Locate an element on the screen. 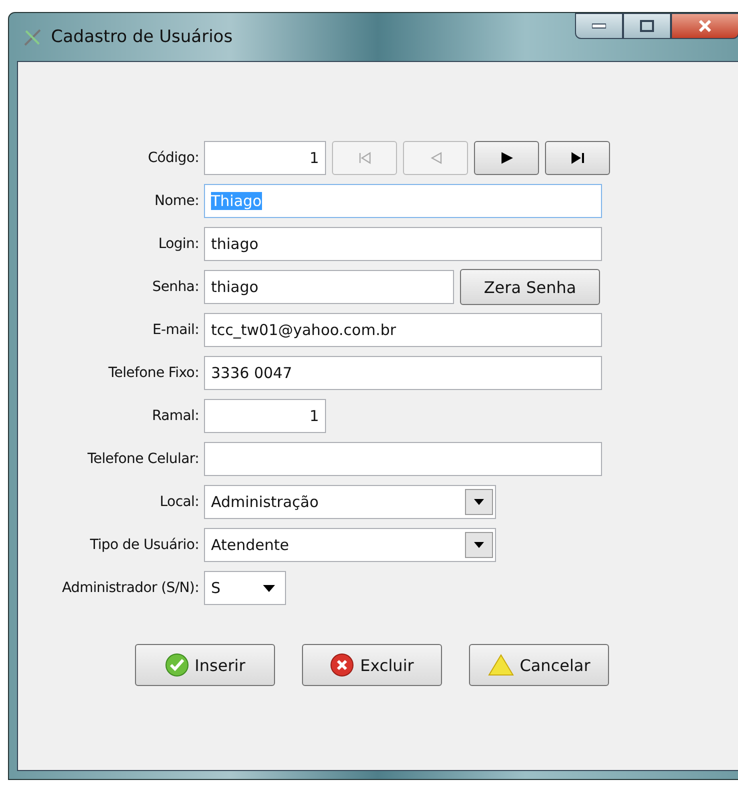  field-label: Telefone Celular: is located at coordinates (142, 459).